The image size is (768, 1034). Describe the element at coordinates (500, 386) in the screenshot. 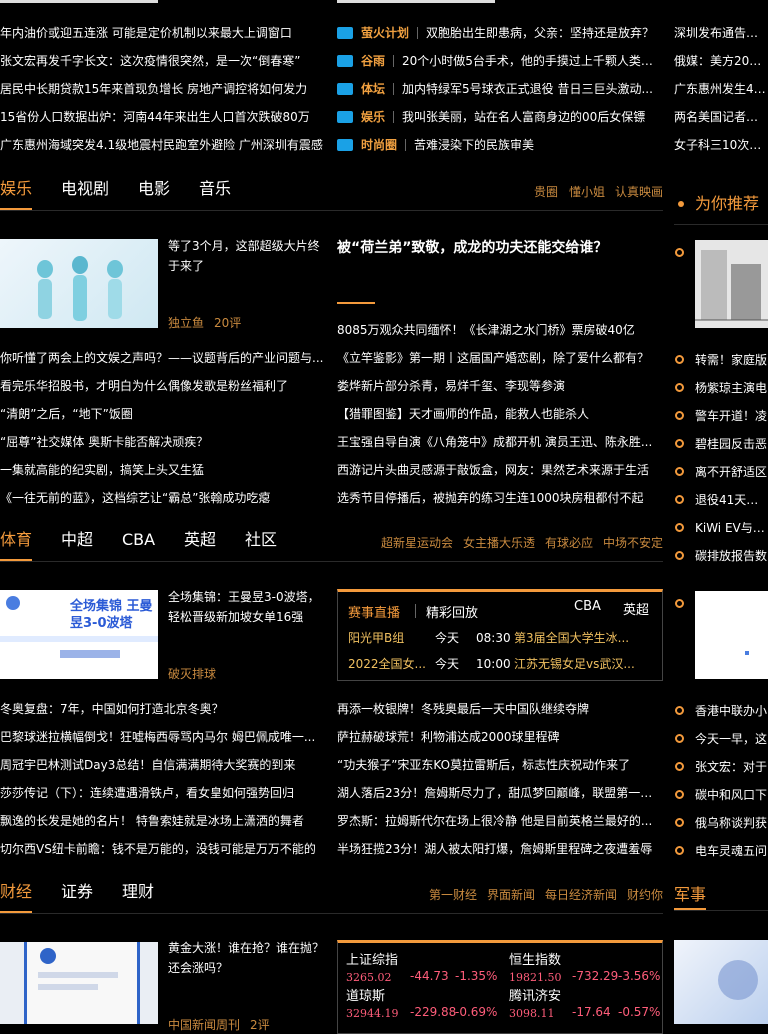

I see `news-link: 娄烨新片部分杀青，易烊千玺、李现等参演` at that location.